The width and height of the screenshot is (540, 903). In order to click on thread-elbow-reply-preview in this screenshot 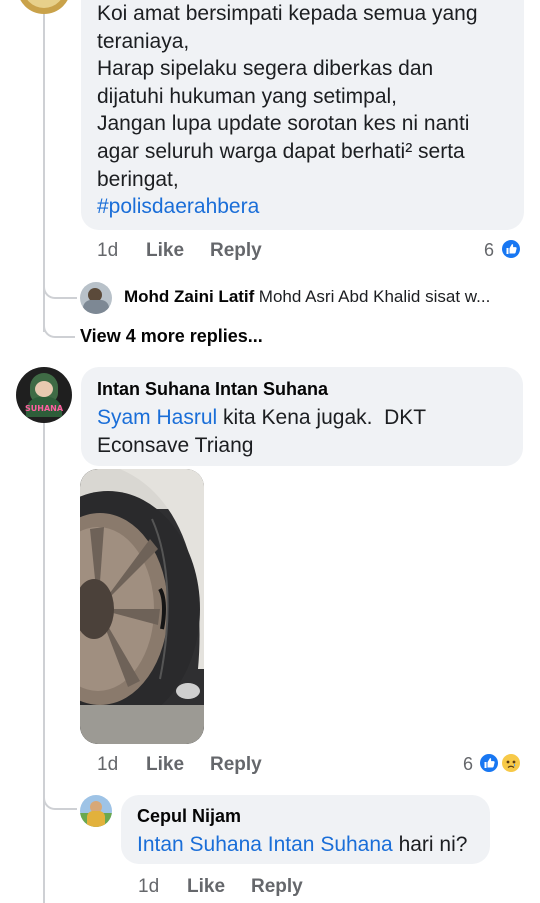, I will do `click(60, 289)`.